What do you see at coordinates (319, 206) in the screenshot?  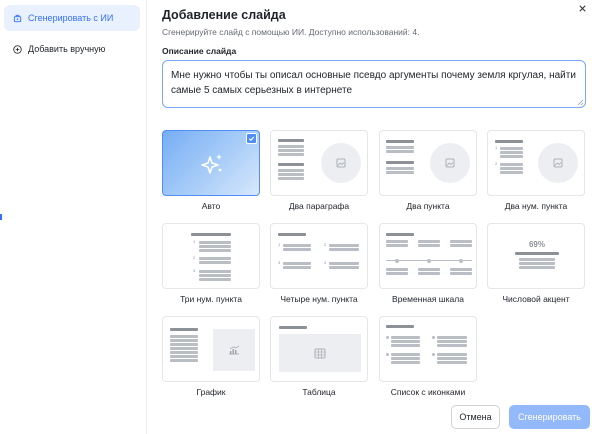 I see `layout-caption: Два параграфа` at bounding box center [319, 206].